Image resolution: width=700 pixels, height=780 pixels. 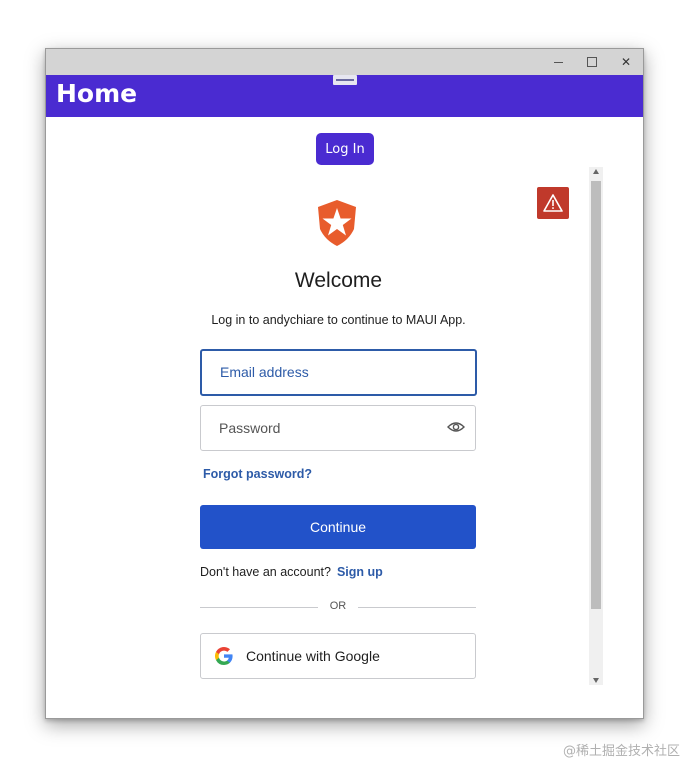 I want to click on warning-icon, so click(x=553, y=203).